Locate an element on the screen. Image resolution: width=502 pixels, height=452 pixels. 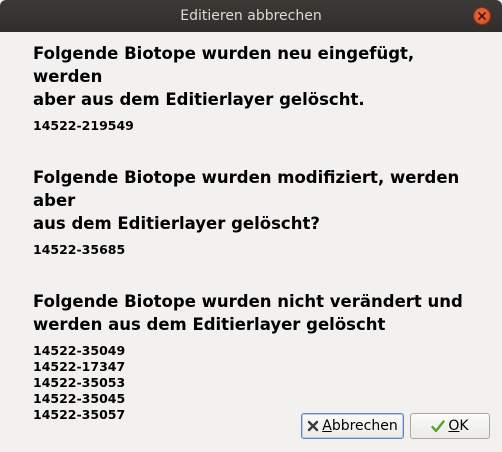
title-bar: Editieren abbrechen is located at coordinates (251, 16).